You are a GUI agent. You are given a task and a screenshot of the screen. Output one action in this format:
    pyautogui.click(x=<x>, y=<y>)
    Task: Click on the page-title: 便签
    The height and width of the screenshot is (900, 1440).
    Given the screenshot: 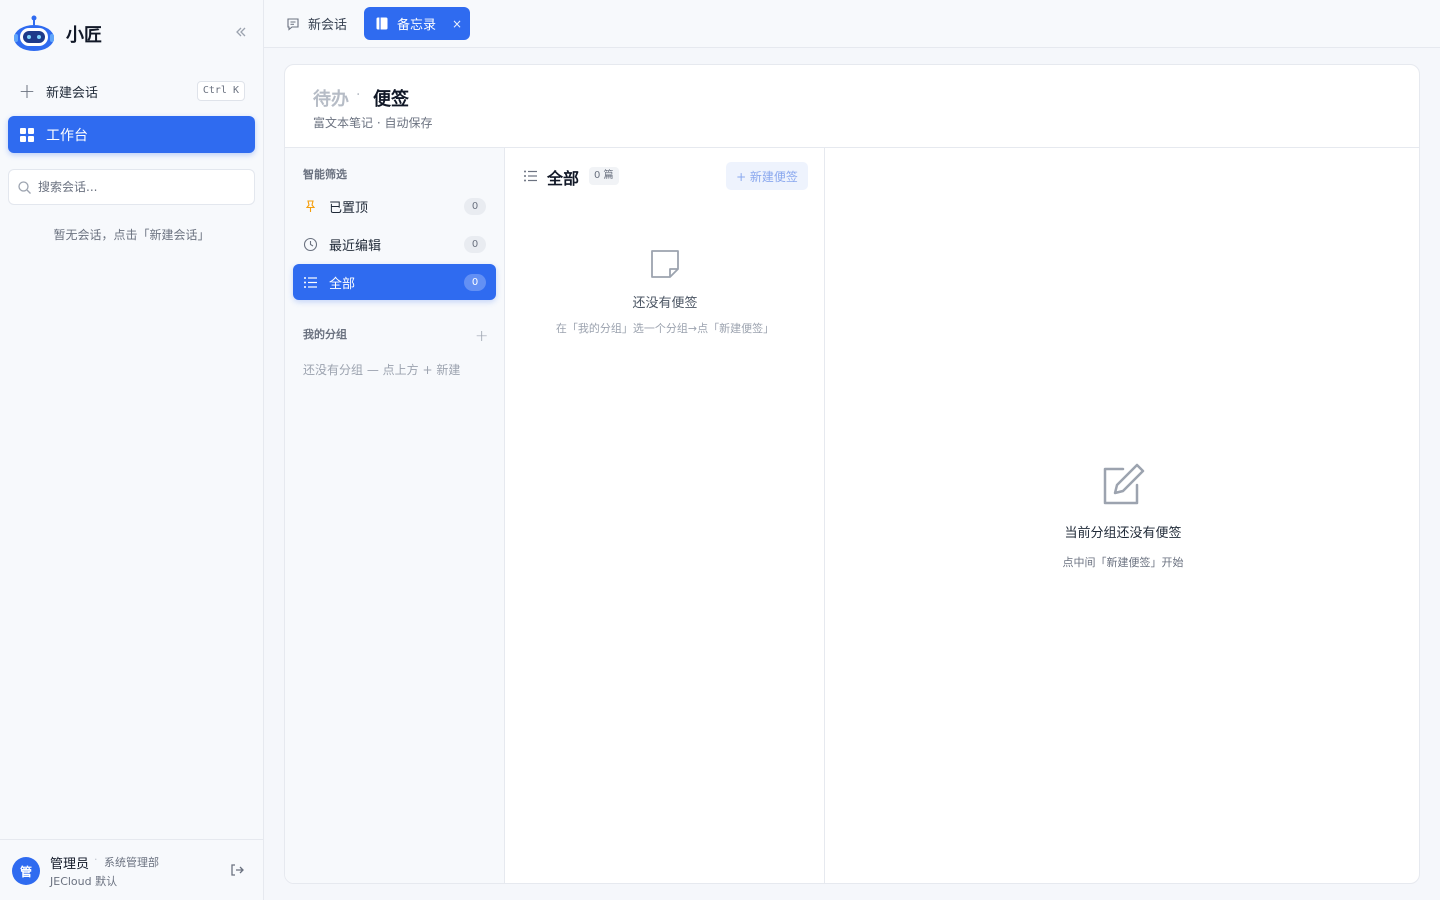 What is the action you would take?
    pyautogui.click(x=391, y=99)
    